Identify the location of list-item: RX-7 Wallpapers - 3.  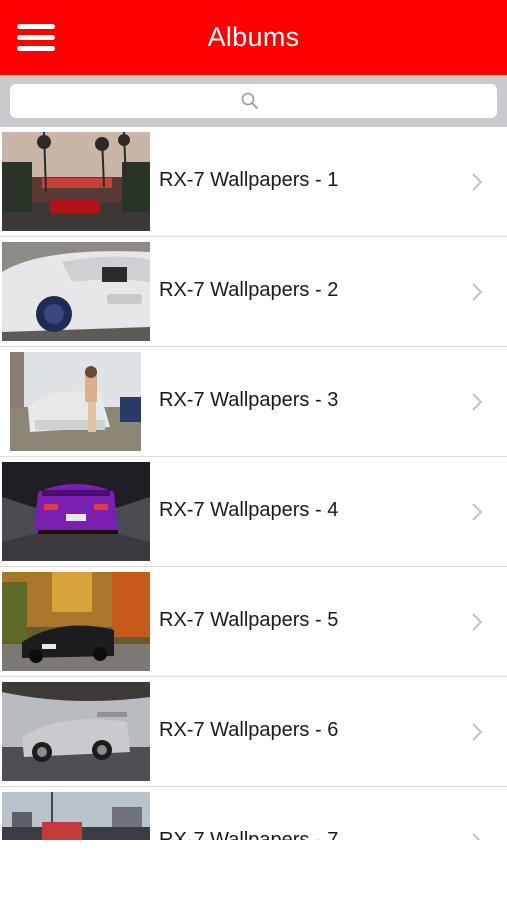
(253, 402).